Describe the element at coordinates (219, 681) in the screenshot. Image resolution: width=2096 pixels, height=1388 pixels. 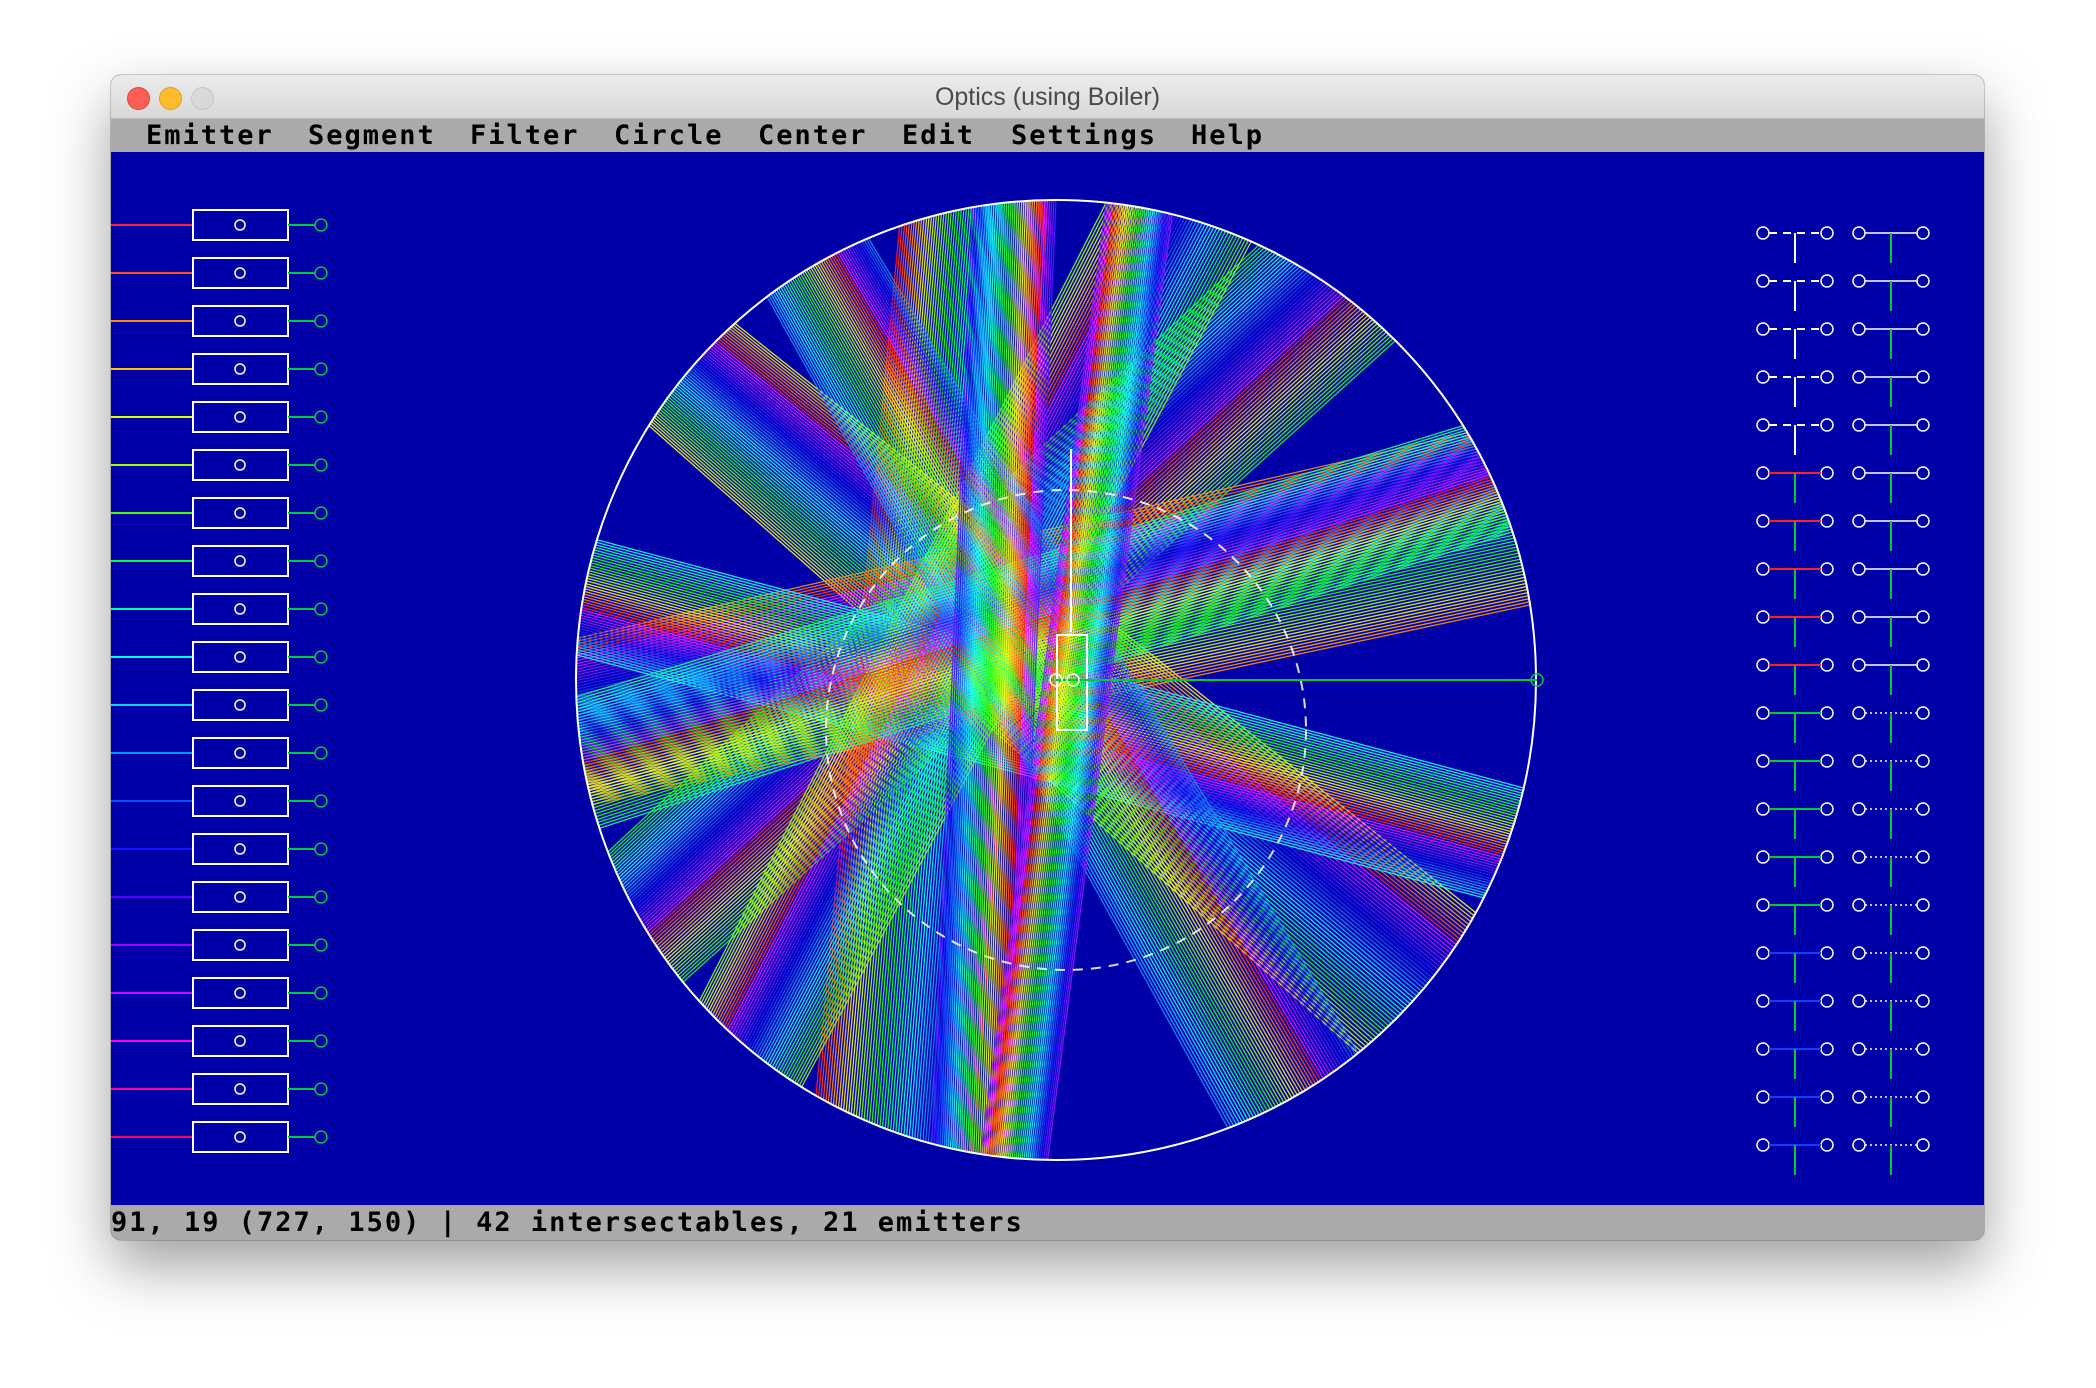
I see `emitter-list` at that location.